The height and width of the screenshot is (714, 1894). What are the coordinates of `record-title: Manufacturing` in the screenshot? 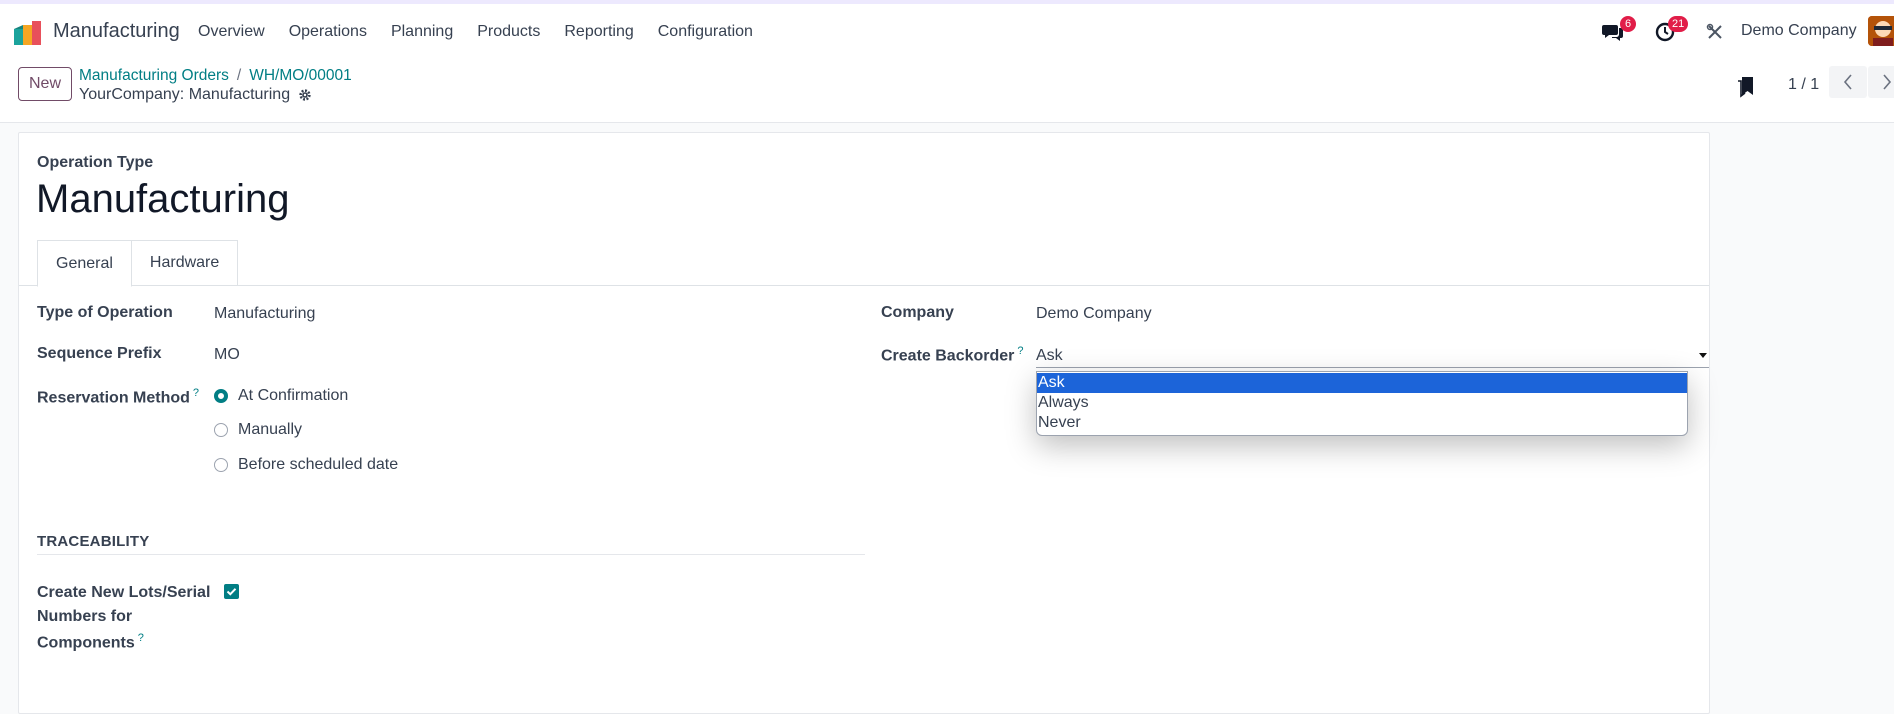 It's located at (162, 199).